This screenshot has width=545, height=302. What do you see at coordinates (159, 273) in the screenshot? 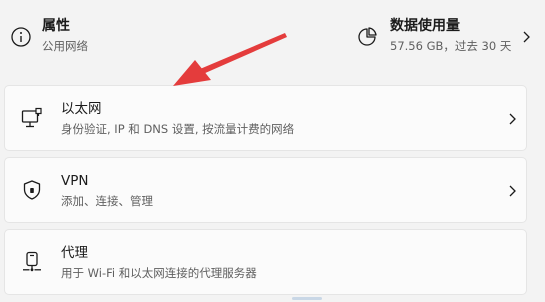
I see `proxy-subtitle: 用于 Wi-Fi 和以太网连接的代理服务器` at bounding box center [159, 273].